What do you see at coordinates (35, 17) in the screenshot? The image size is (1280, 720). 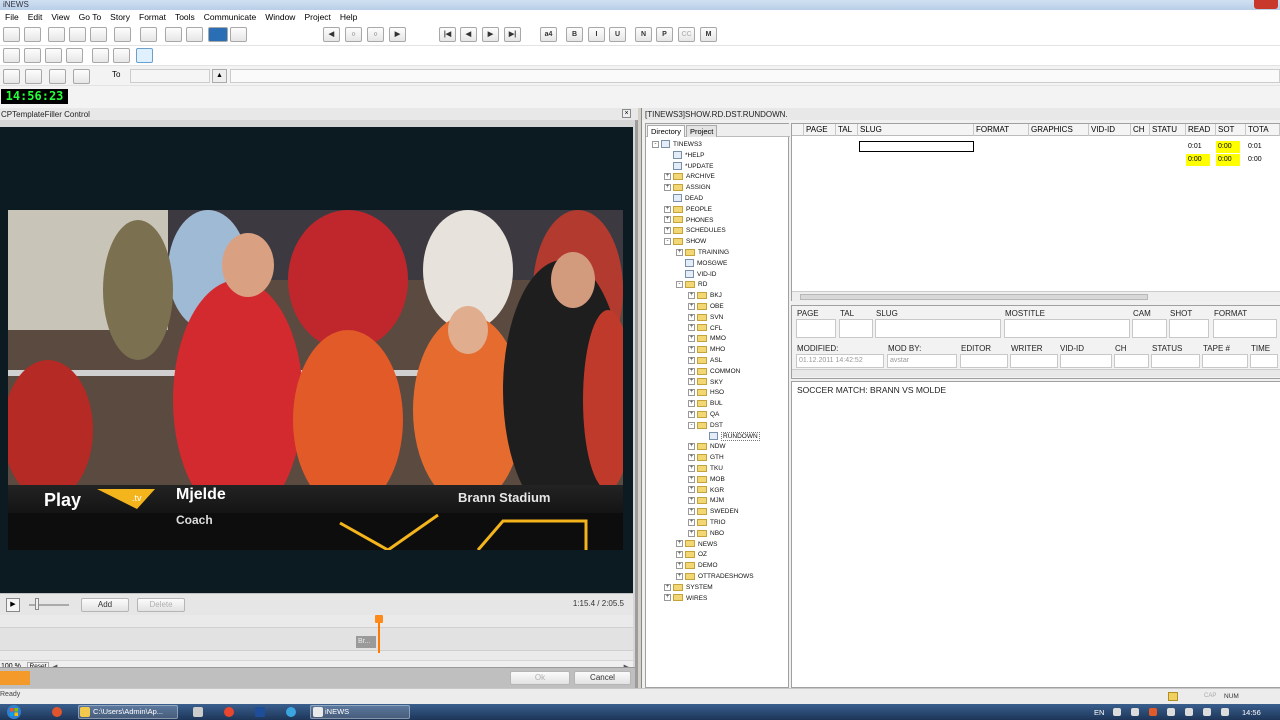 I see `menu-edit: Edit` at bounding box center [35, 17].